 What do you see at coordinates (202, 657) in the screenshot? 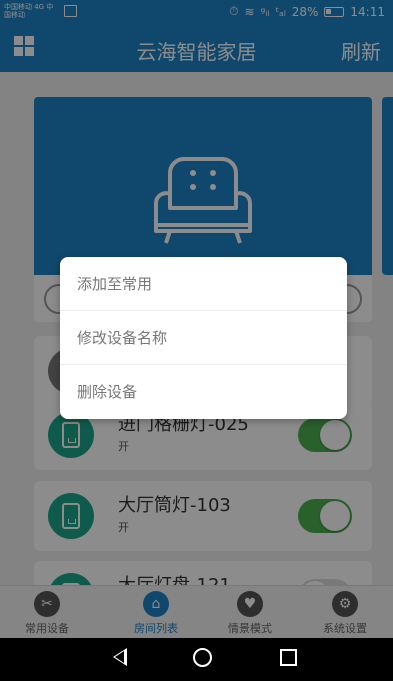
I see `home-button-icon` at bounding box center [202, 657].